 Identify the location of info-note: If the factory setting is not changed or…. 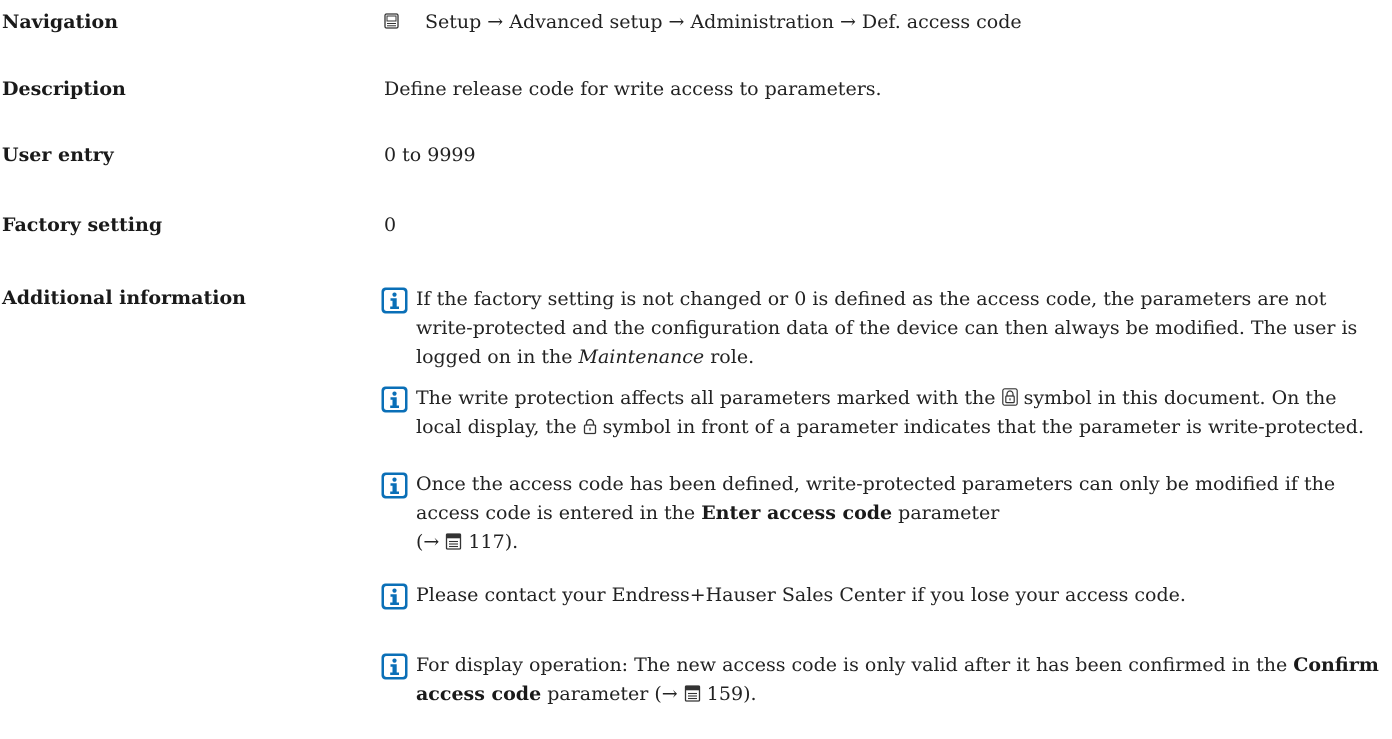
(883, 330).